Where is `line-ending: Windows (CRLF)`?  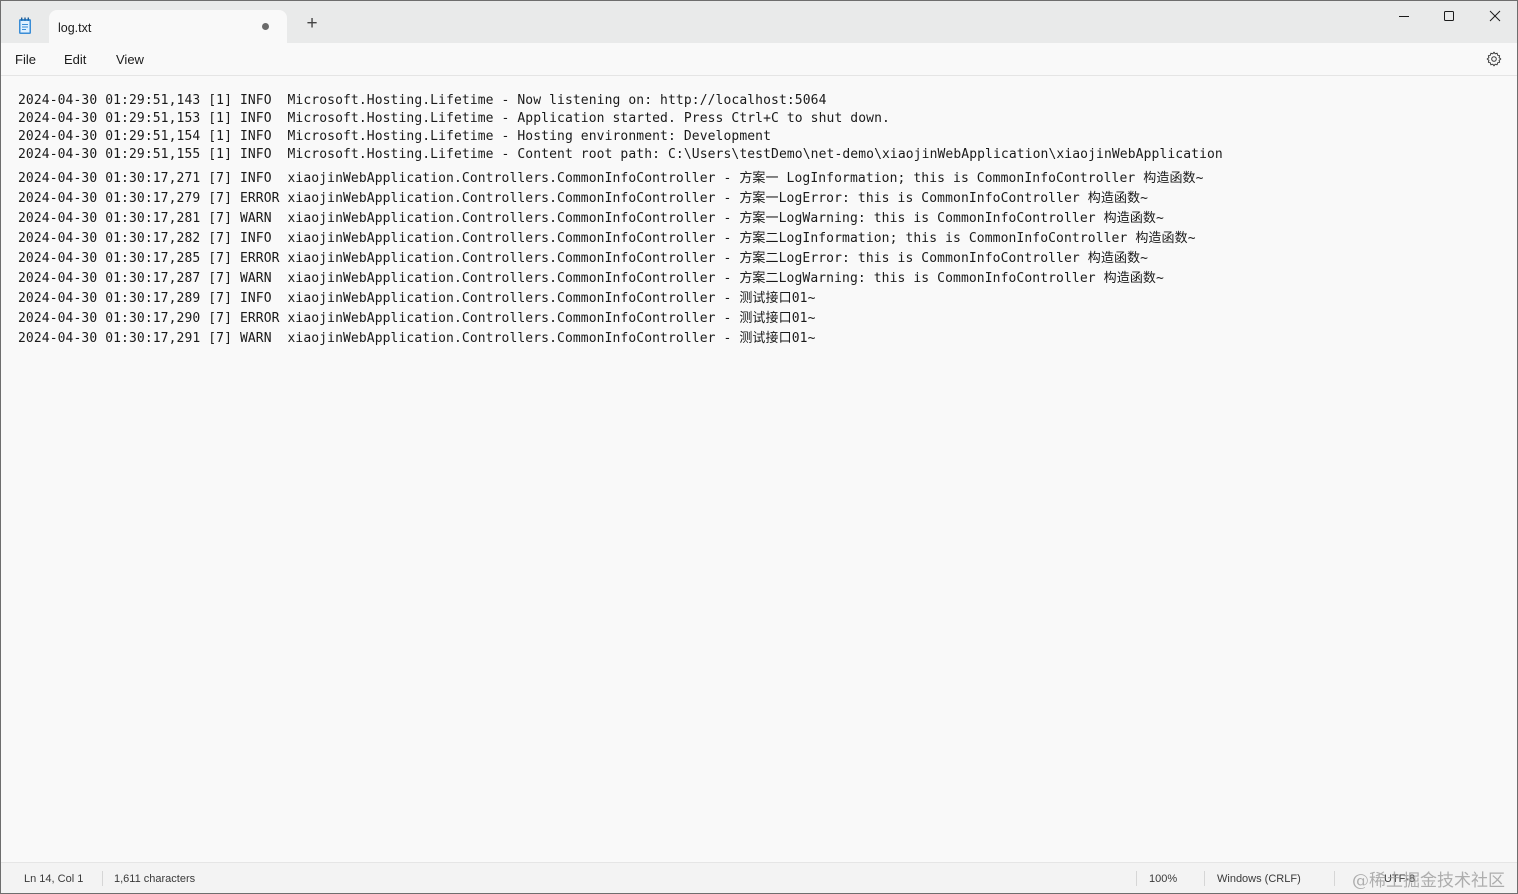
line-ending: Windows (CRLF) is located at coordinates (1259, 879).